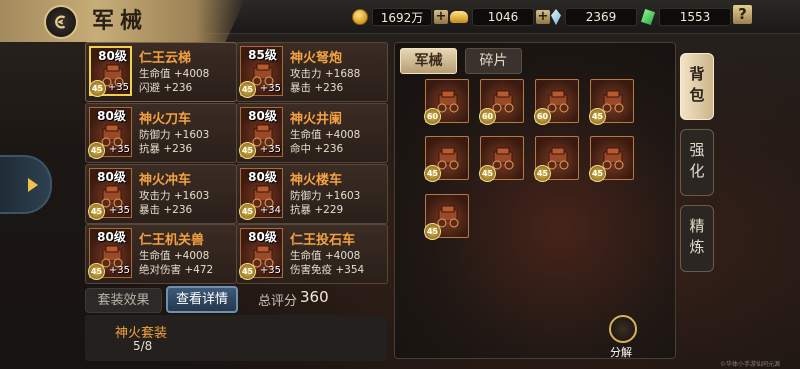 Image resolution: width=800 pixels, height=369 pixels. What do you see at coordinates (543, 17) in the screenshot?
I see `add-ingot-button: +` at bounding box center [543, 17].